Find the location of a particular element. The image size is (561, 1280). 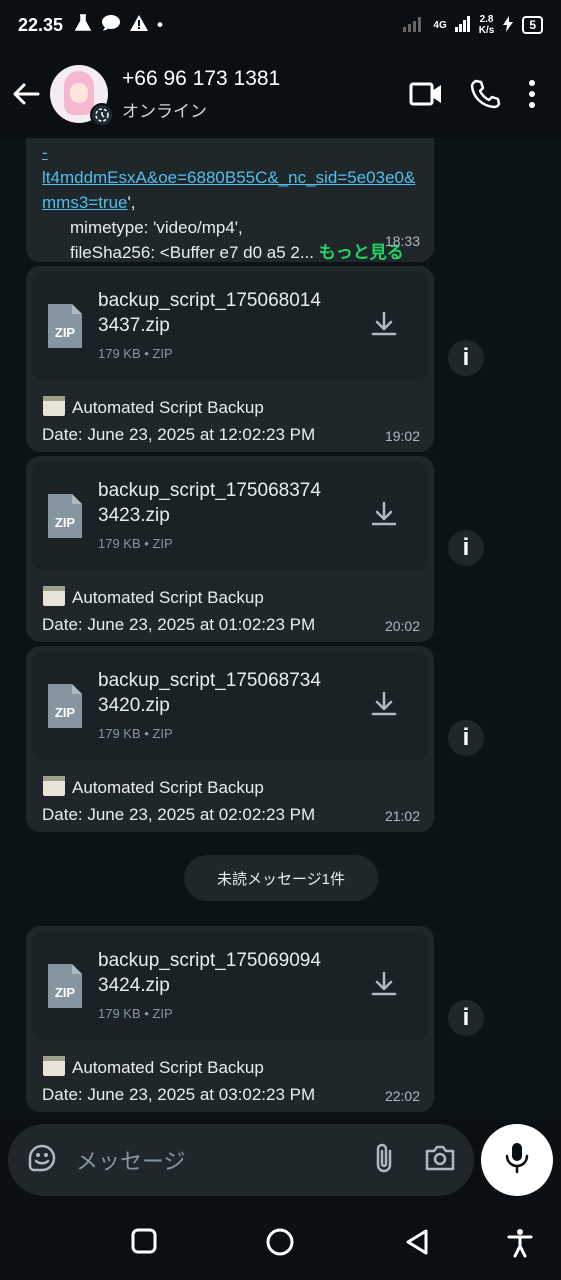

home-icon is located at coordinates (280, 1244).